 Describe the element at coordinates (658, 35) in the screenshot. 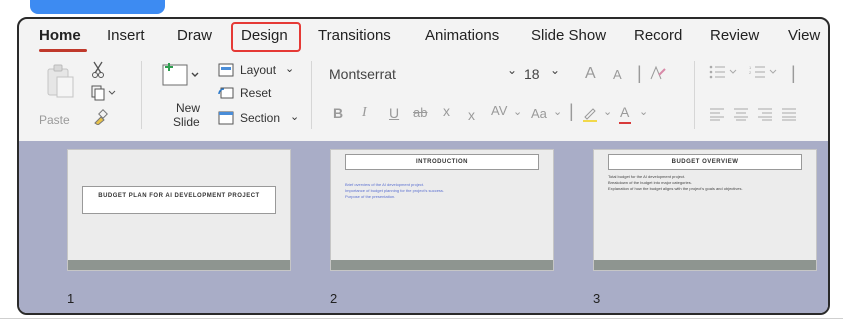

I see `tab-record: Record` at that location.